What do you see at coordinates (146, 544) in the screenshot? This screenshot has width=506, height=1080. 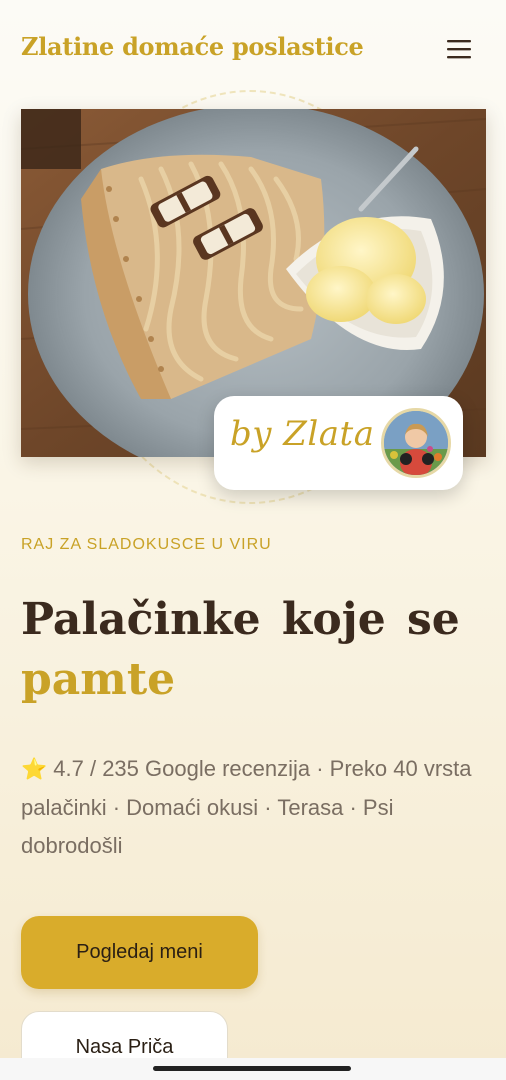 I see `kicker-tagline: RAJ ZA SLADOKUSCE U VIRU` at bounding box center [146, 544].